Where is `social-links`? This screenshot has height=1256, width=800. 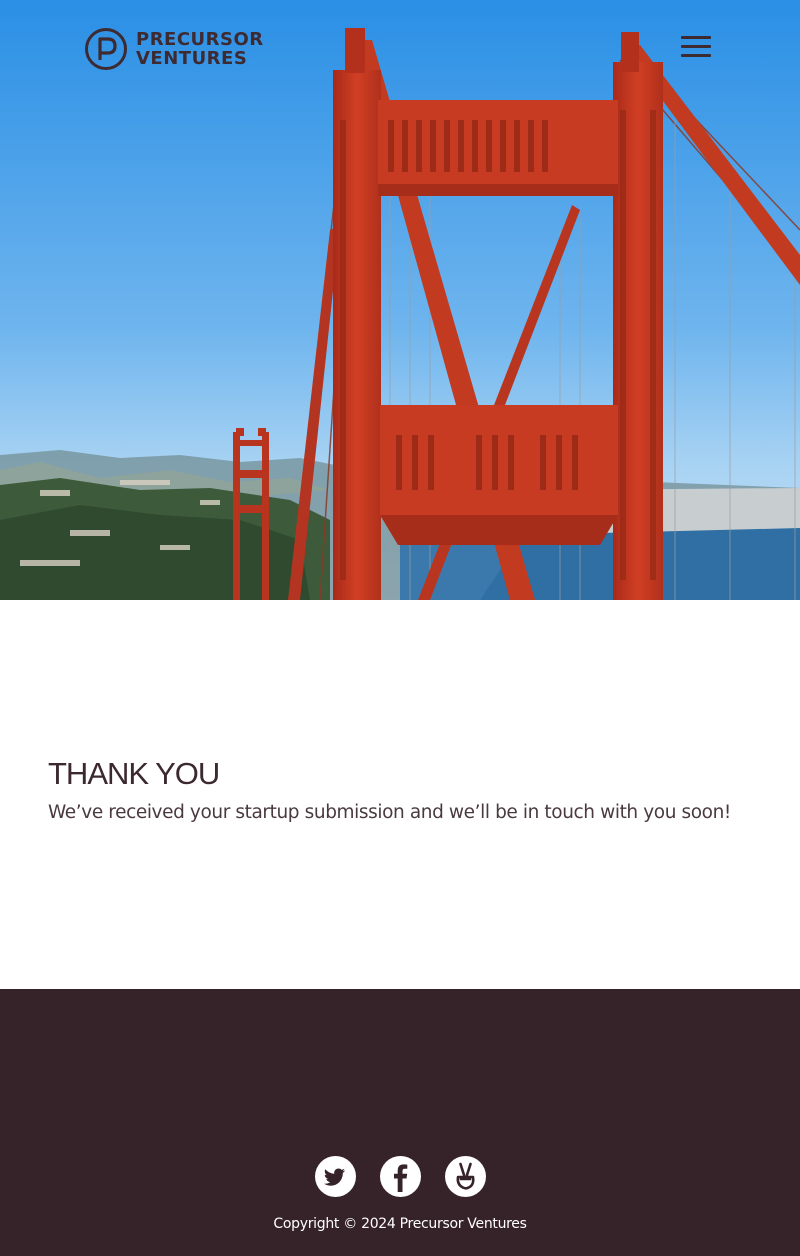 social-links is located at coordinates (400, 1176).